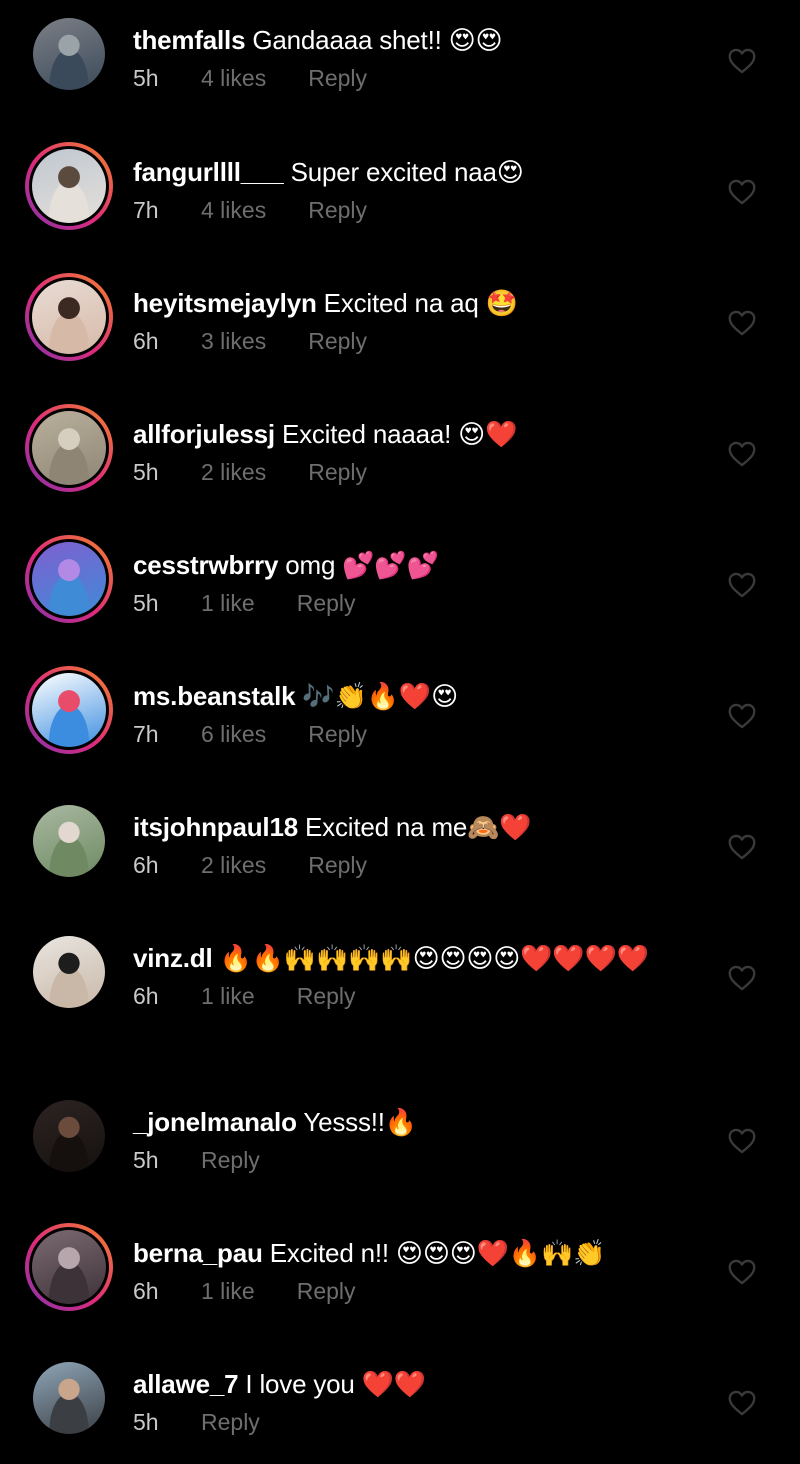 The image size is (800, 1464). I want to click on username-link: _jonelmanalo, so click(215, 1122).